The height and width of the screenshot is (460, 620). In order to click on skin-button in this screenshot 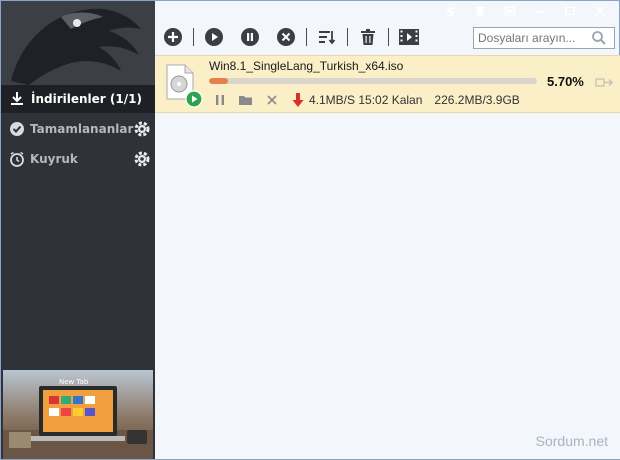, I will do `click(510, 11)`.